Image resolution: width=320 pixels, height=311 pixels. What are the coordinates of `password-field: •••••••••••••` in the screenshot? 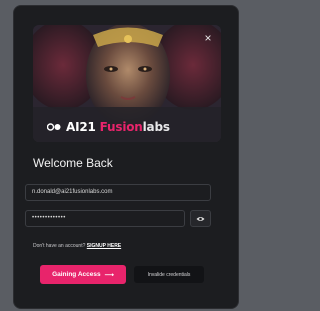 It's located at (105, 218).